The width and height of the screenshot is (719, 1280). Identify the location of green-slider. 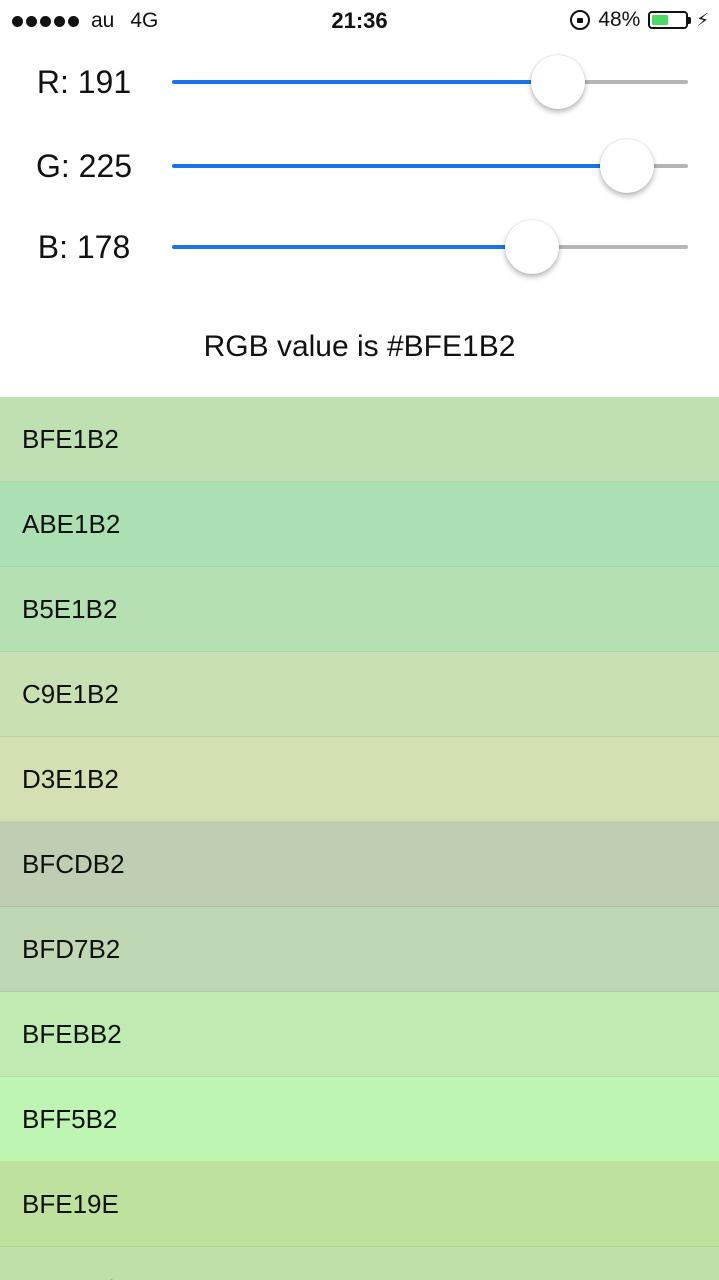
(430, 166).